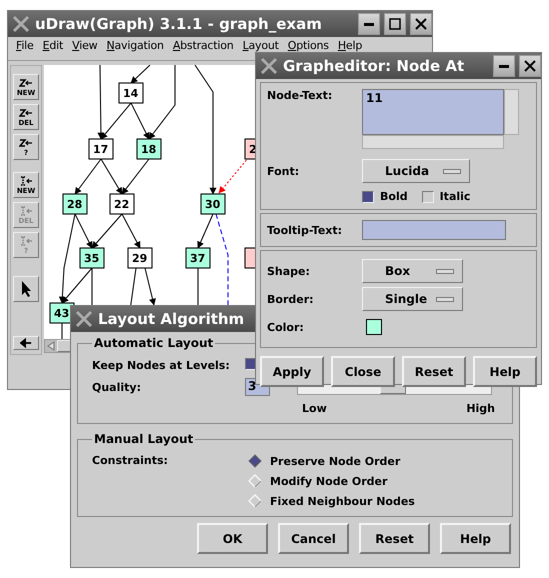 The image size is (549, 578). I want to click on pointer-tool-button, so click(26, 289).